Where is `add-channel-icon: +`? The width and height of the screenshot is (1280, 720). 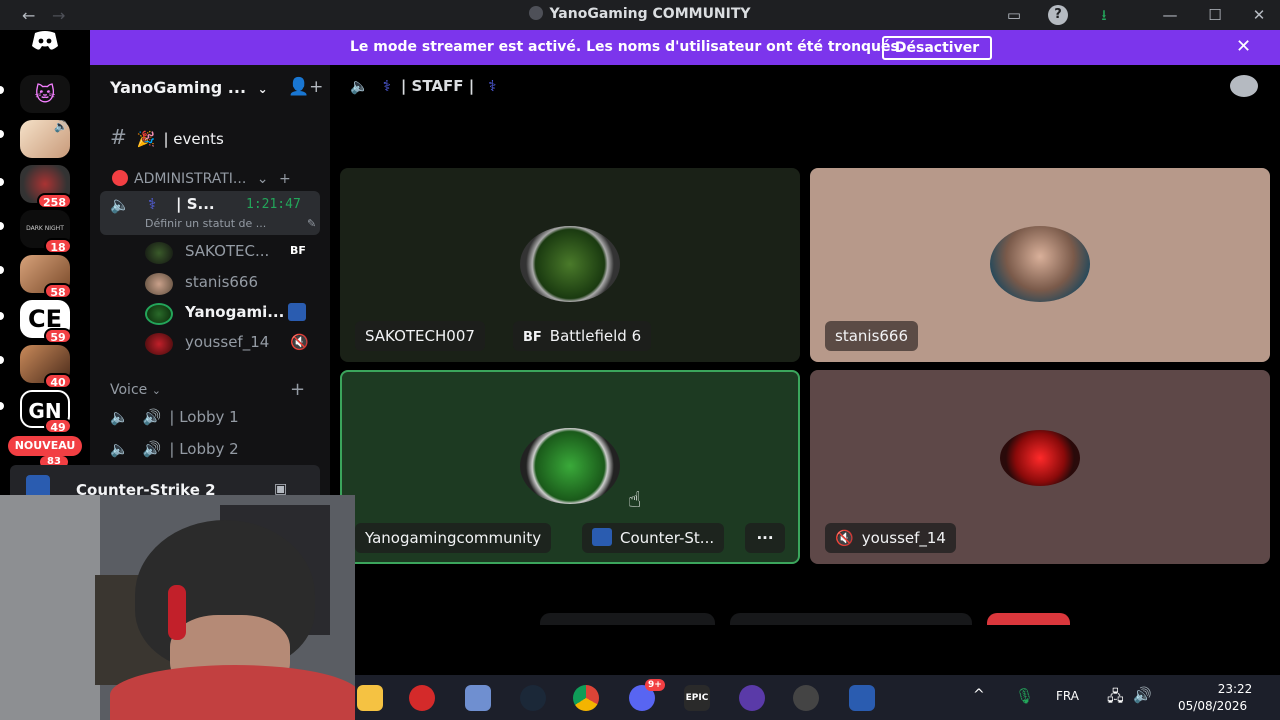 add-channel-icon: + is located at coordinates (285, 179).